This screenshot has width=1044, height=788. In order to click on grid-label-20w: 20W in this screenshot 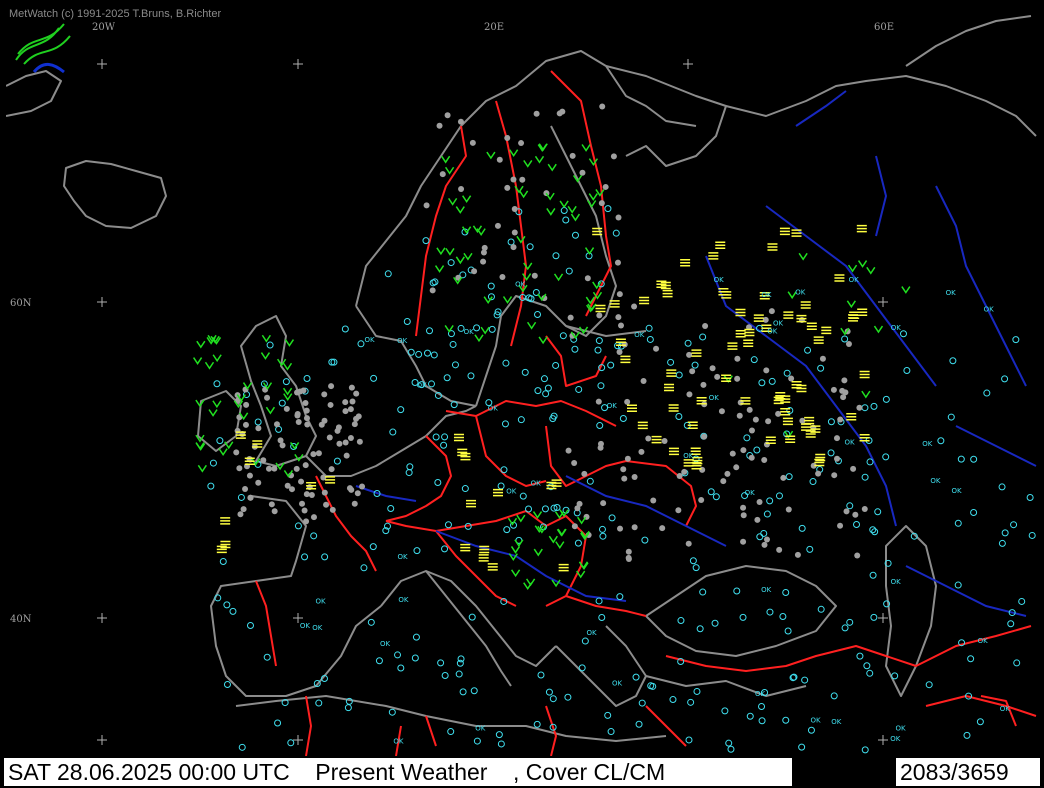, I will do `click(104, 27)`.